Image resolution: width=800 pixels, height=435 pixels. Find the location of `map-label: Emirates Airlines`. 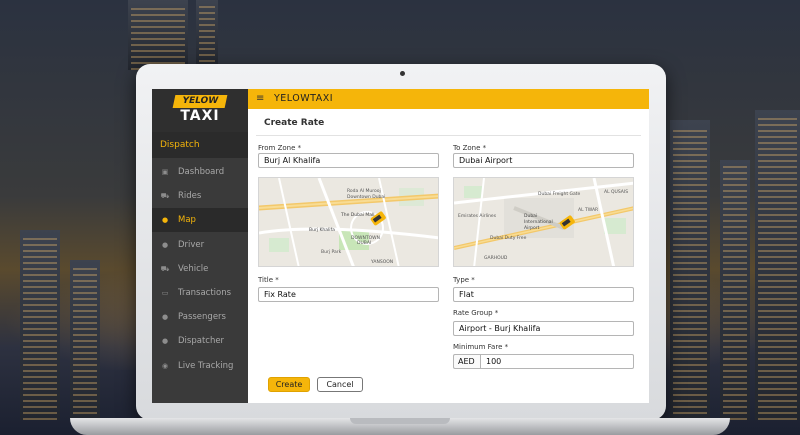

map-label: Emirates Airlines is located at coordinates (477, 216).